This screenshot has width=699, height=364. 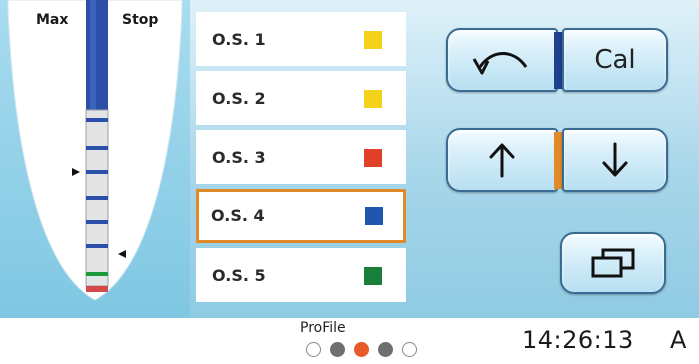 I want to click on arrow-up-icon, so click(x=502, y=160).